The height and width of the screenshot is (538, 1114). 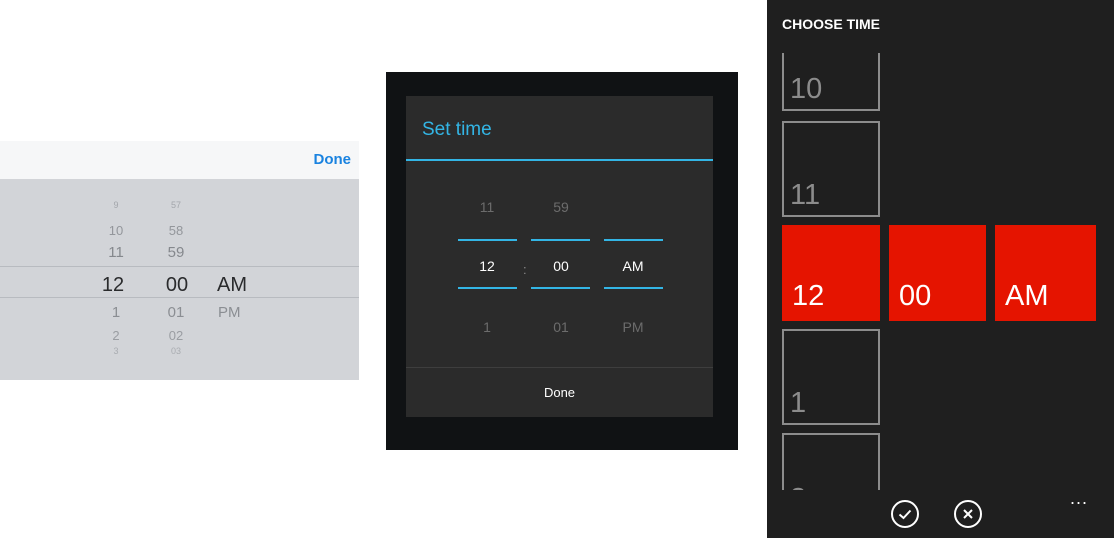 What do you see at coordinates (831, 169) in the screenshot?
I see `wp-hour-tile: 11` at bounding box center [831, 169].